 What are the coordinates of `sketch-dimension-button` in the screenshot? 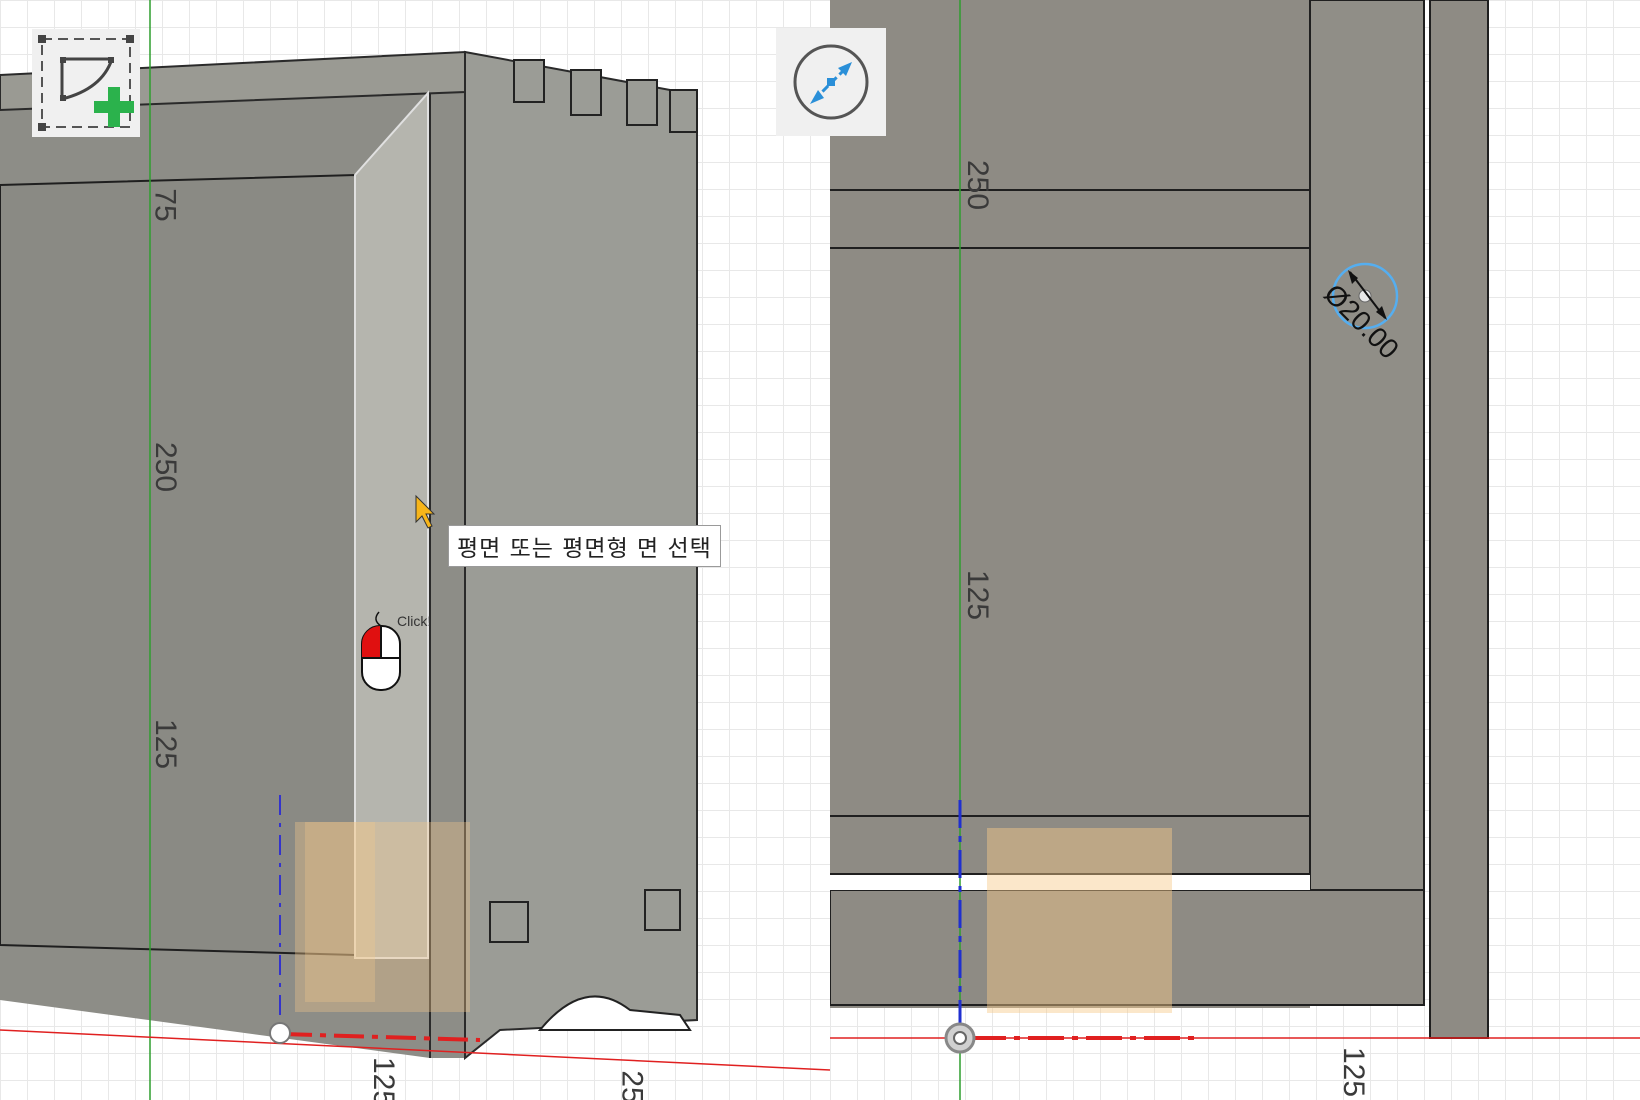 It's located at (831, 82).